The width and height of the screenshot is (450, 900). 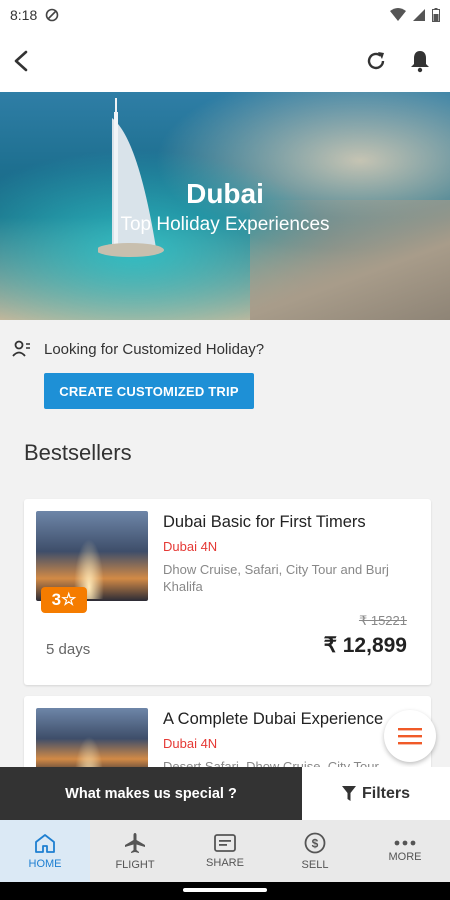 I want to click on status-time: 8:18, so click(x=24, y=15).